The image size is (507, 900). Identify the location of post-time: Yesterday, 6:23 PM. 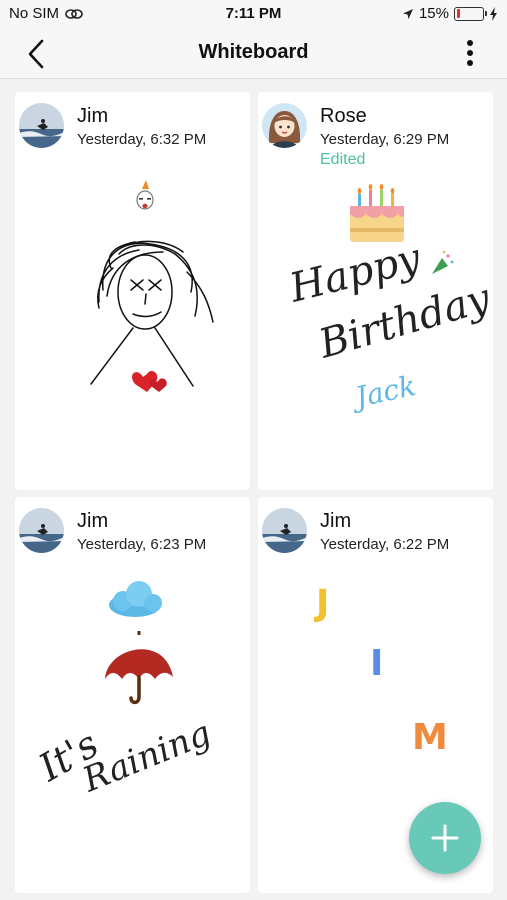
(142, 544).